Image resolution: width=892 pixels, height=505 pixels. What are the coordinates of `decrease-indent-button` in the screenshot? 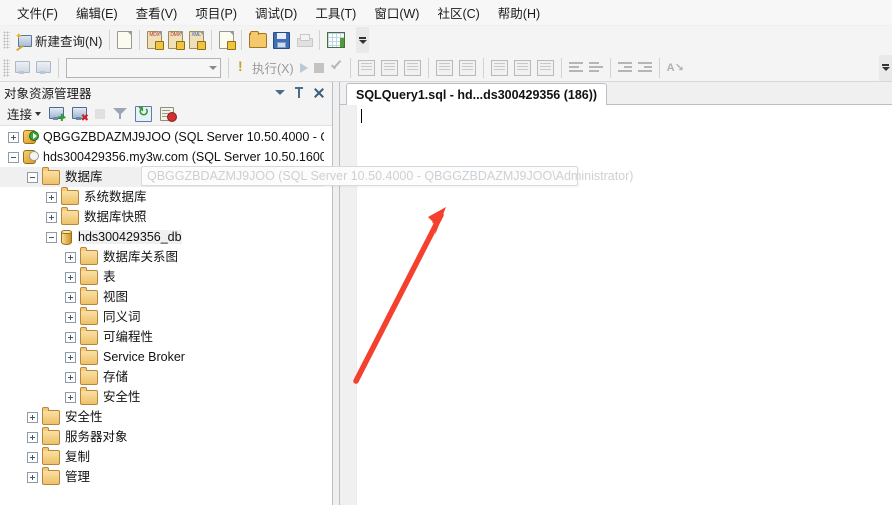 It's located at (625, 68).